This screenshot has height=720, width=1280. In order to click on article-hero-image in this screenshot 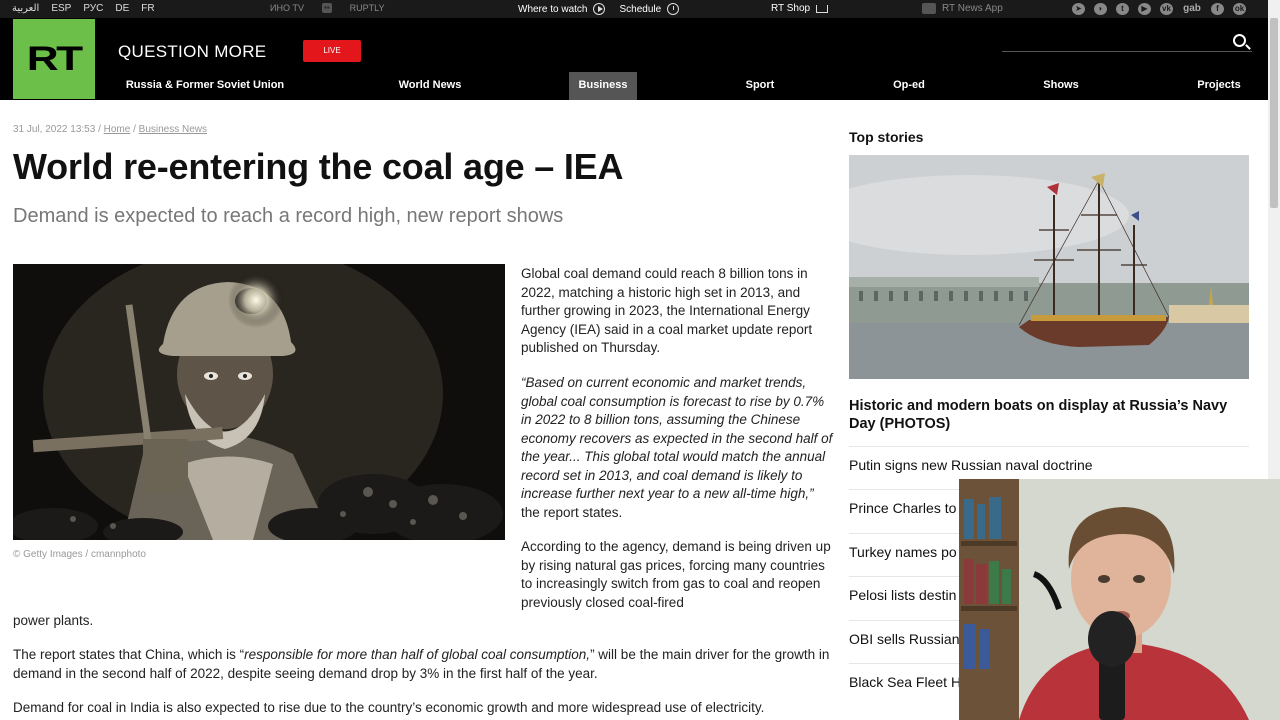, I will do `click(259, 402)`.